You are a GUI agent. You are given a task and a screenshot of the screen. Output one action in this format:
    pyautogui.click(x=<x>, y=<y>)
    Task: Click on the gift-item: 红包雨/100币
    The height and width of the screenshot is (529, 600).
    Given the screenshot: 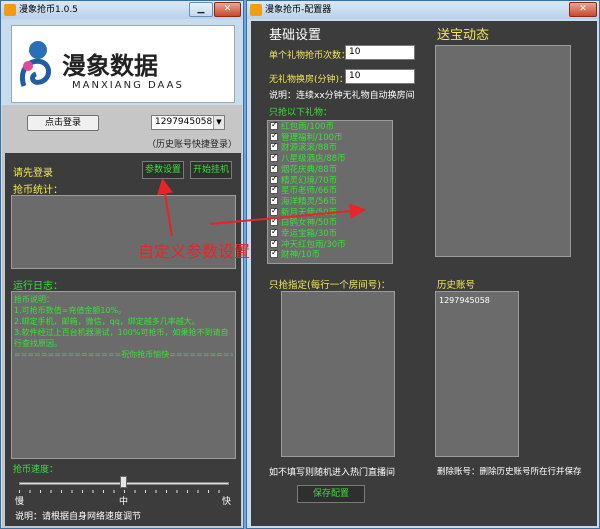 What is the action you would take?
    pyautogui.click(x=302, y=127)
    